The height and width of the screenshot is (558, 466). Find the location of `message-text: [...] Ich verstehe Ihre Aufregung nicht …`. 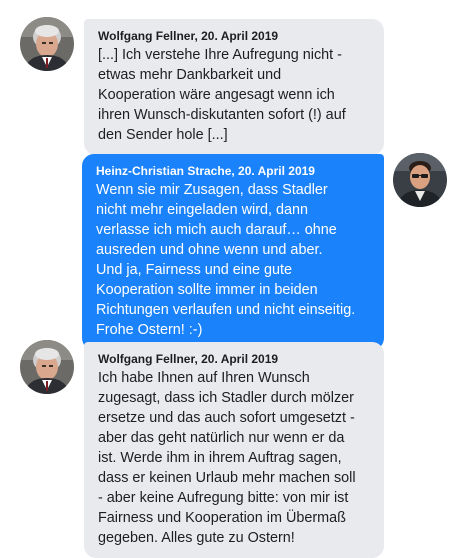

message-text: [...] Ich verstehe Ihre Aufregung nicht … is located at coordinates (222, 95).